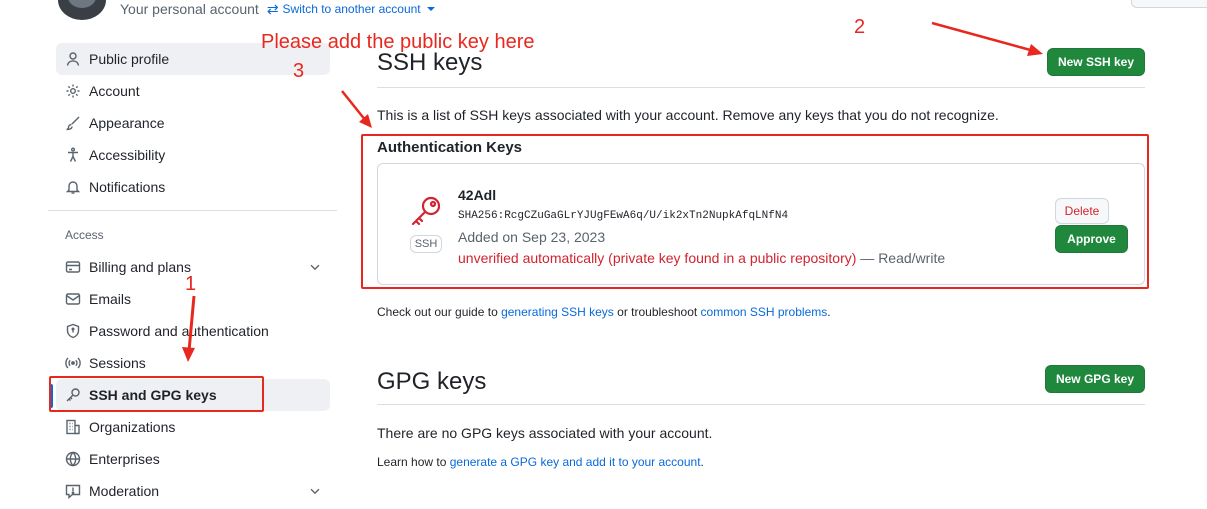 The image size is (1207, 509). What do you see at coordinates (73, 187) in the screenshot?
I see `bell-icon` at bounding box center [73, 187].